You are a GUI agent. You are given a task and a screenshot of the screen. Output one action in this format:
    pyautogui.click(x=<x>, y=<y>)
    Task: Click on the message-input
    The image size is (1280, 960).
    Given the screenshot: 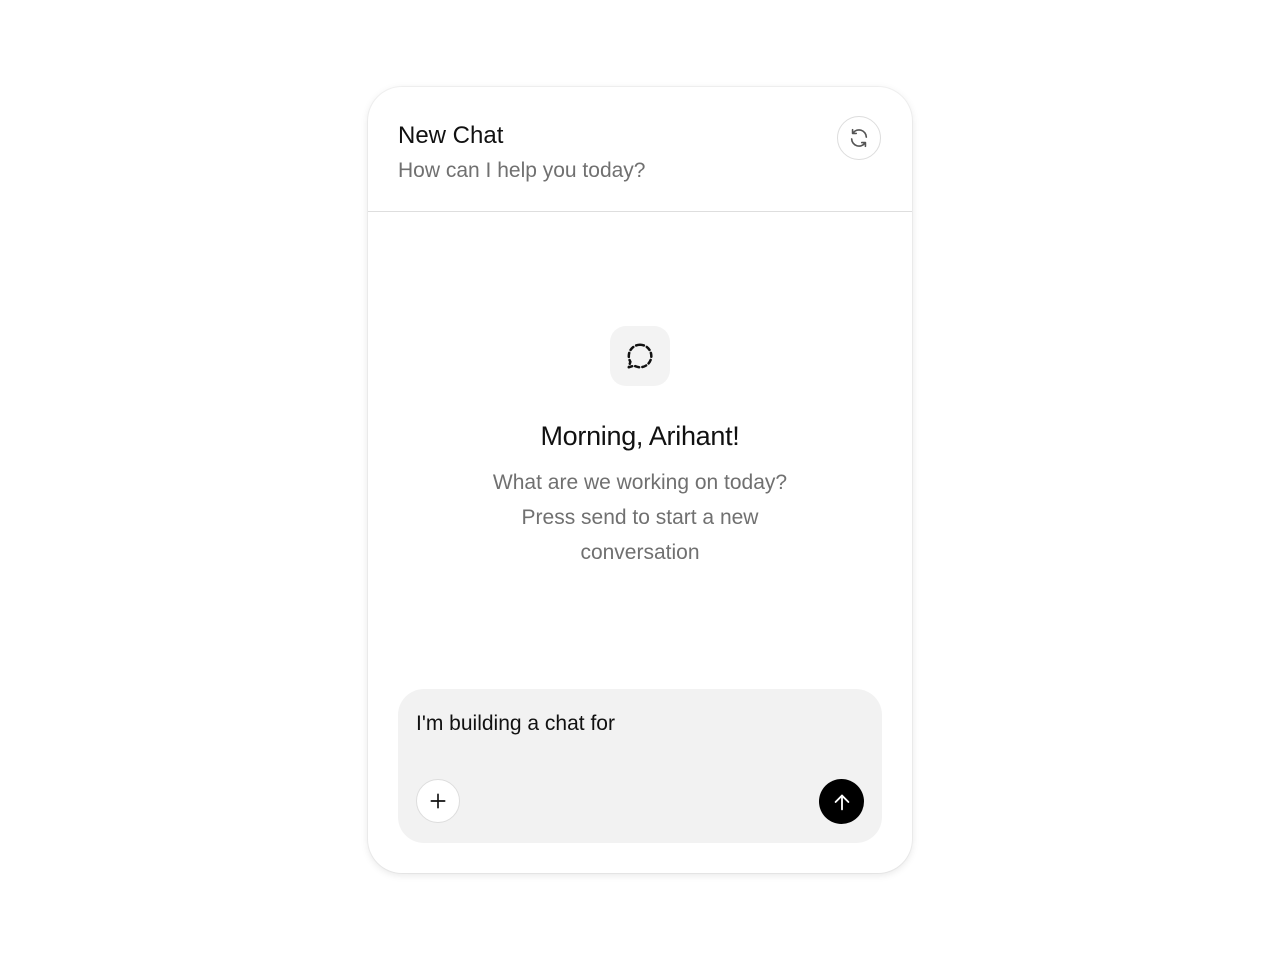 What is the action you would take?
    pyautogui.click(x=636, y=724)
    